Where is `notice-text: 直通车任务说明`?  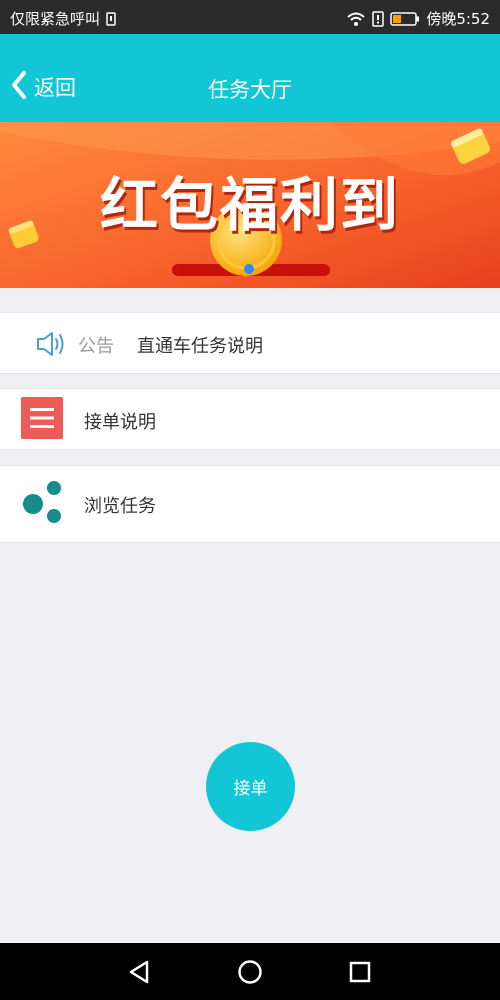 notice-text: 直通车任务说明 is located at coordinates (200, 345).